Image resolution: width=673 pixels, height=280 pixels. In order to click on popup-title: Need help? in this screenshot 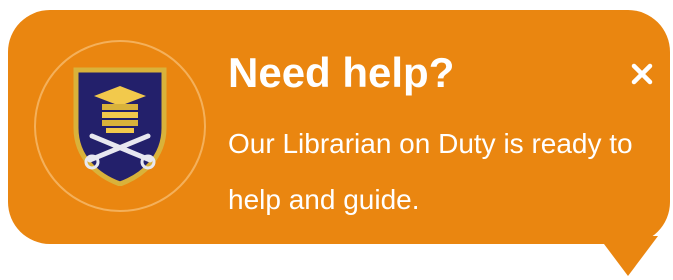, I will do `click(341, 72)`.